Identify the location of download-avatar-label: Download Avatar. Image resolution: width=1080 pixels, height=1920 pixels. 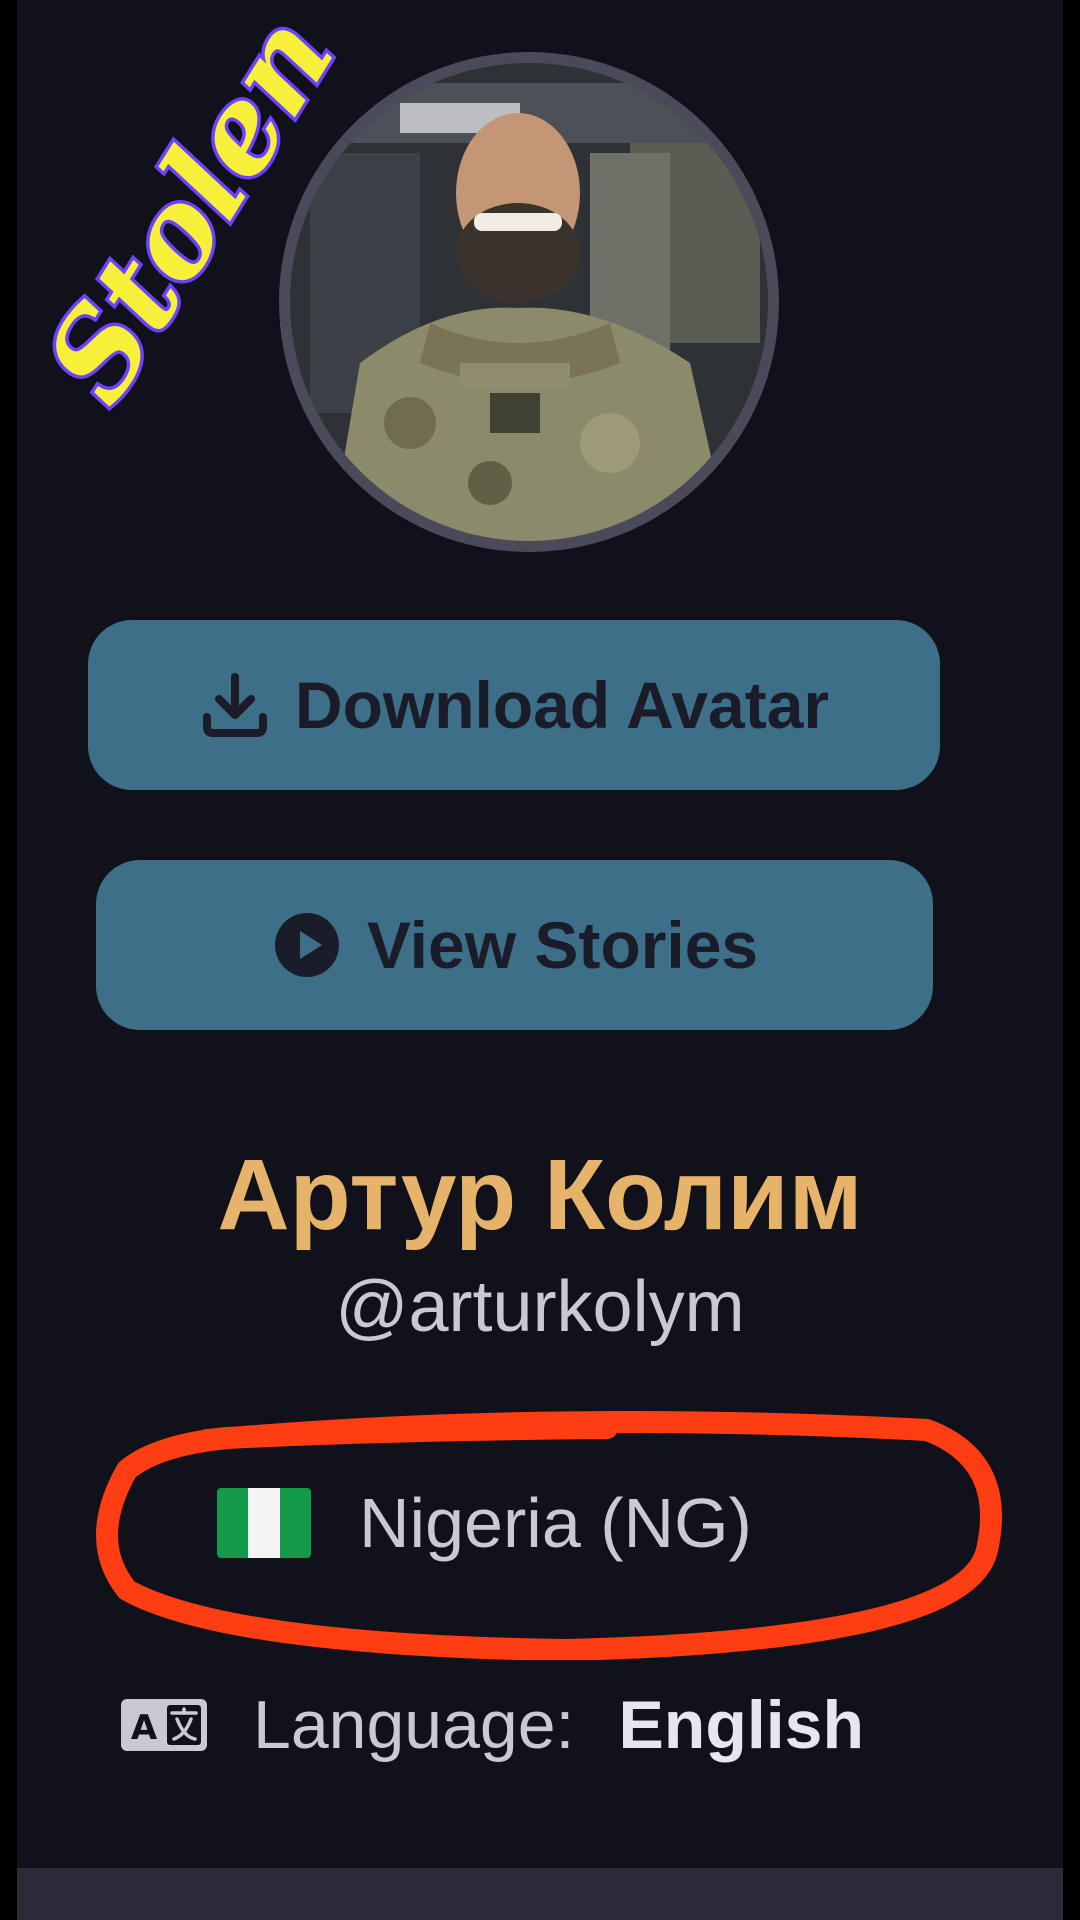
(562, 705).